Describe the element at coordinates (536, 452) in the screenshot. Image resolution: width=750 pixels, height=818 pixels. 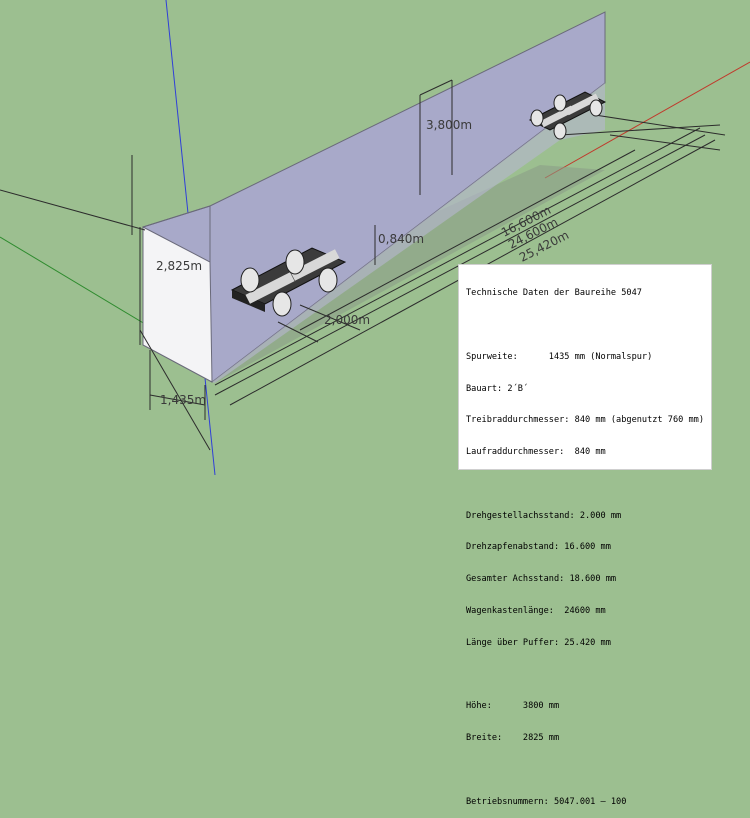
I see `spec-laufraddurchmesser: Laufraddurchmesser: 840 mm` at that location.